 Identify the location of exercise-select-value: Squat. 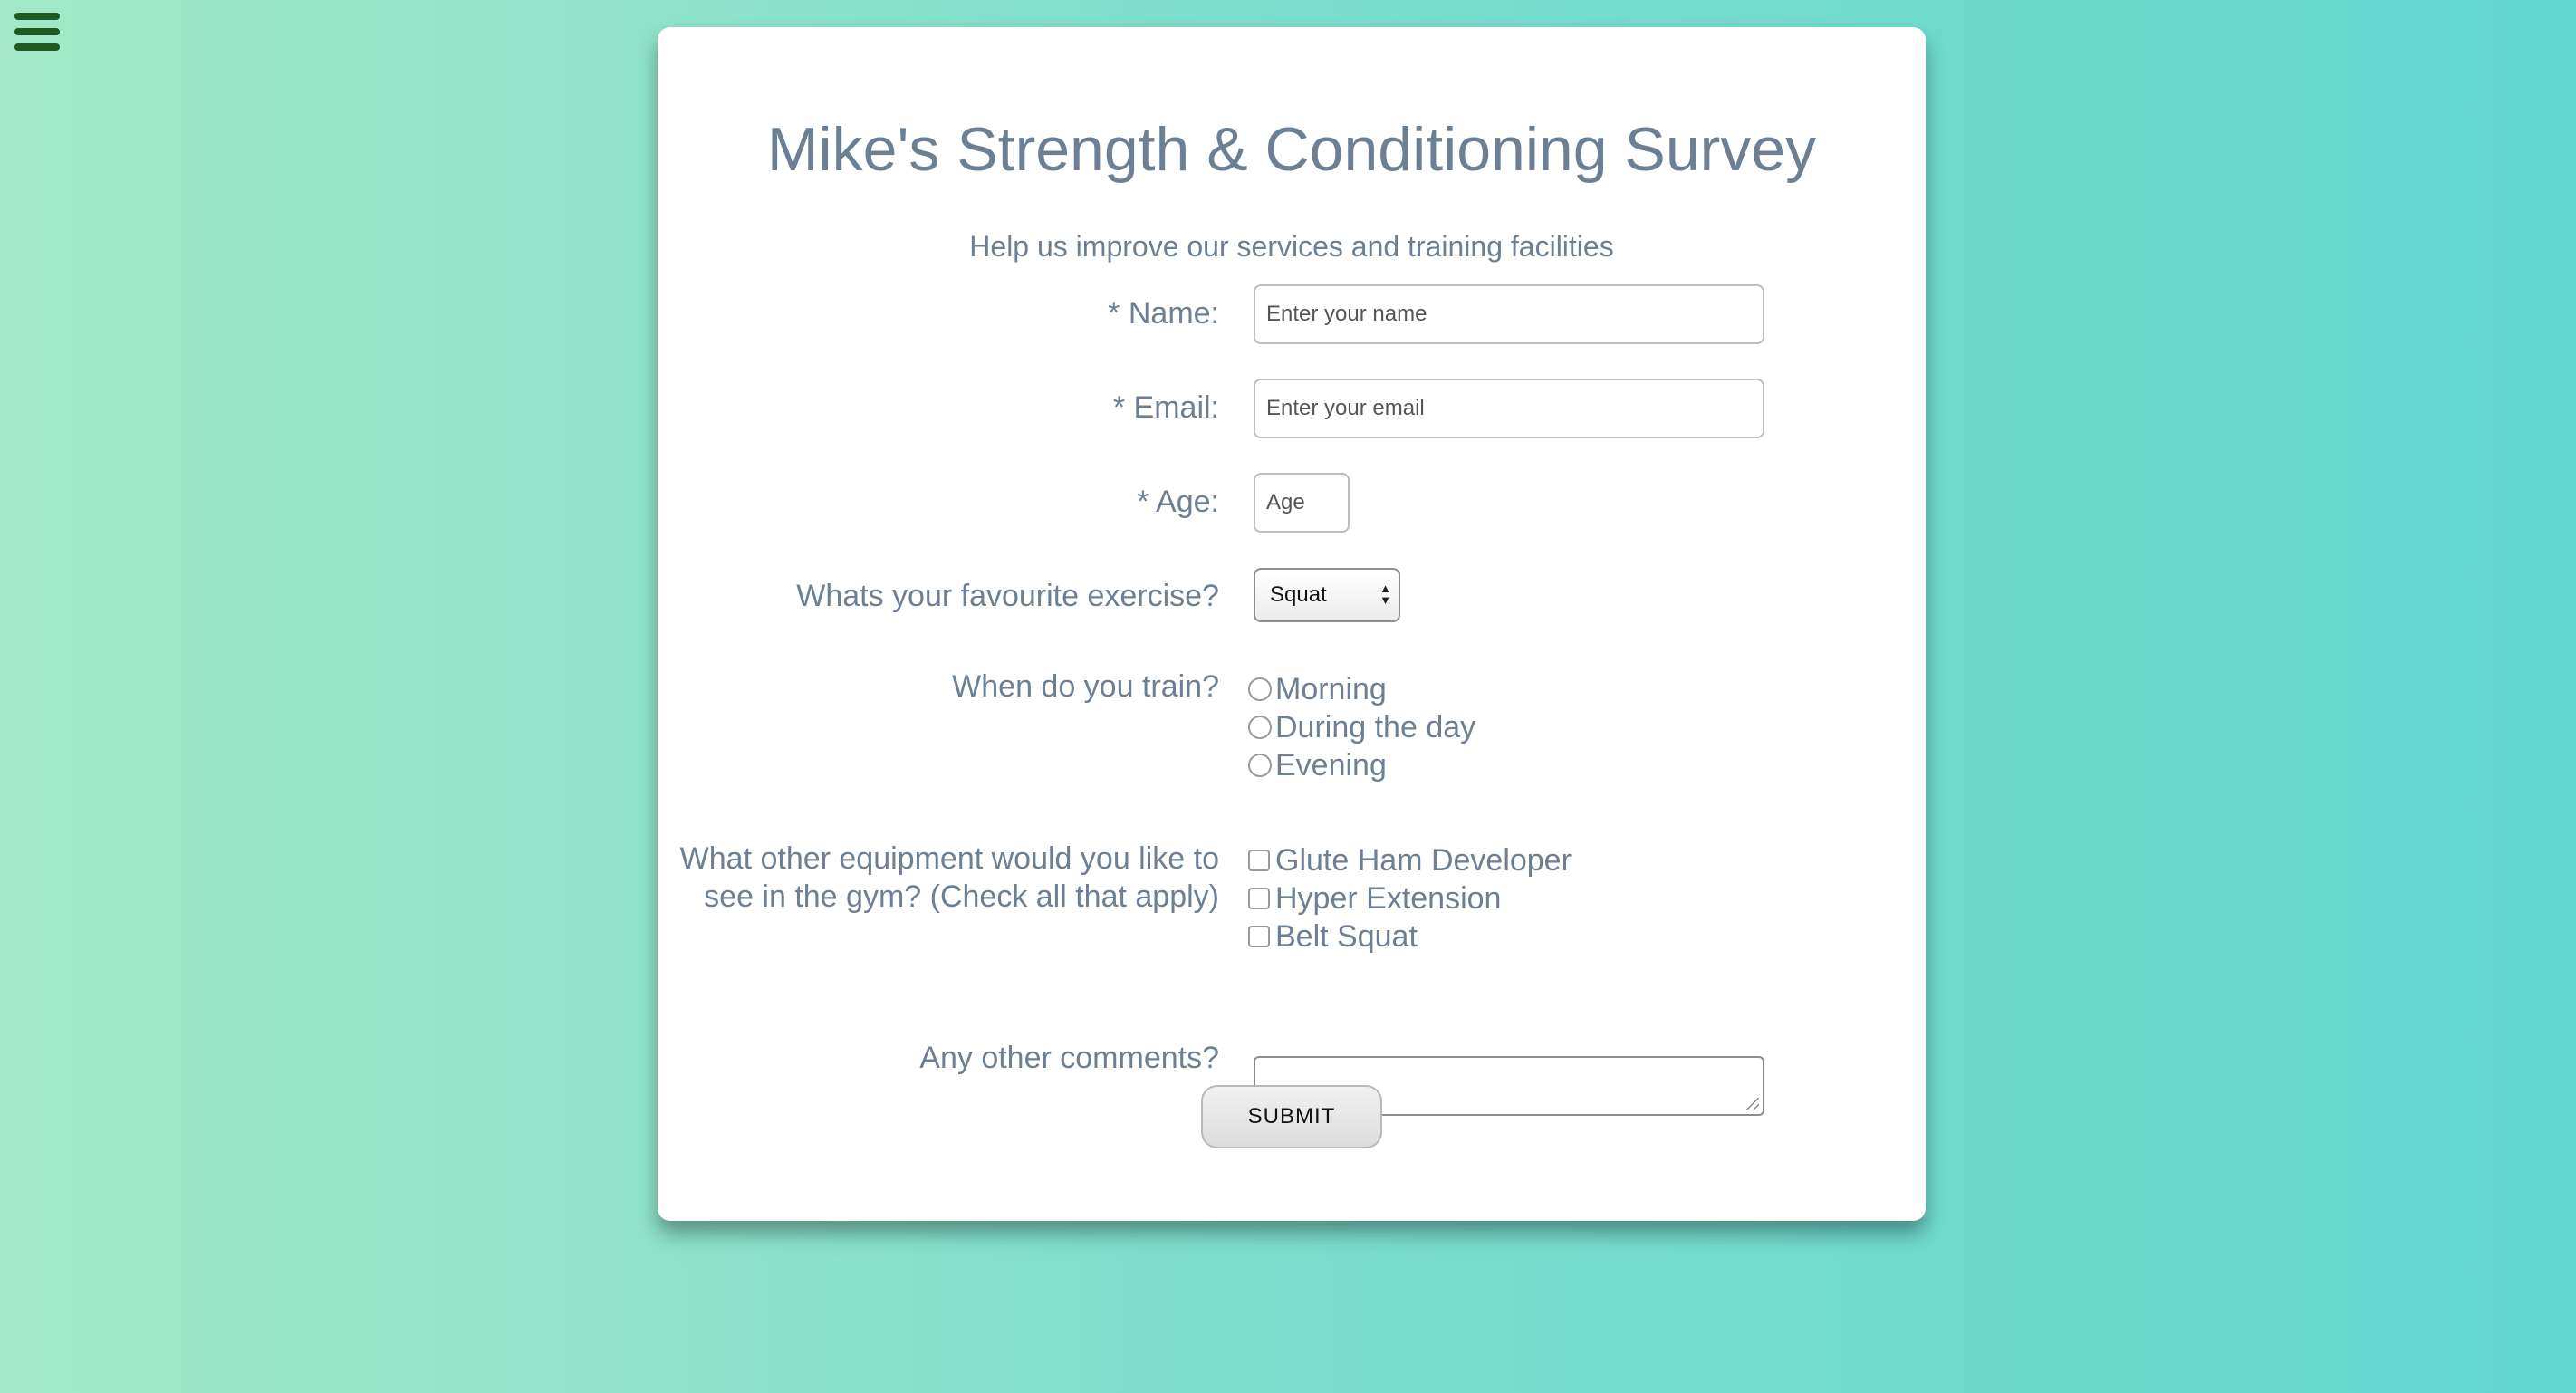
(1298, 594).